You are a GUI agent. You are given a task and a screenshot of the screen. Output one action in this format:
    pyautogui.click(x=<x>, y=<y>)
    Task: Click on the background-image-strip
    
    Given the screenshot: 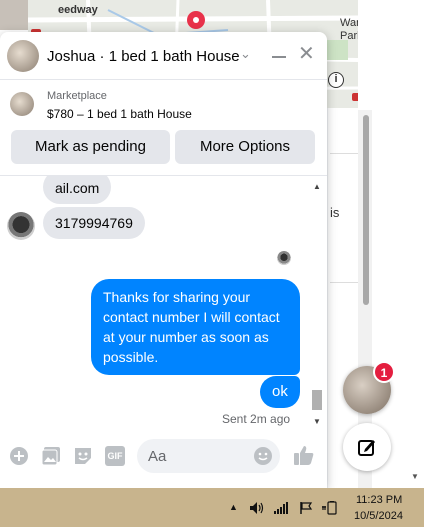 What is the action you would take?
    pyautogui.click(x=14, y=15)
    